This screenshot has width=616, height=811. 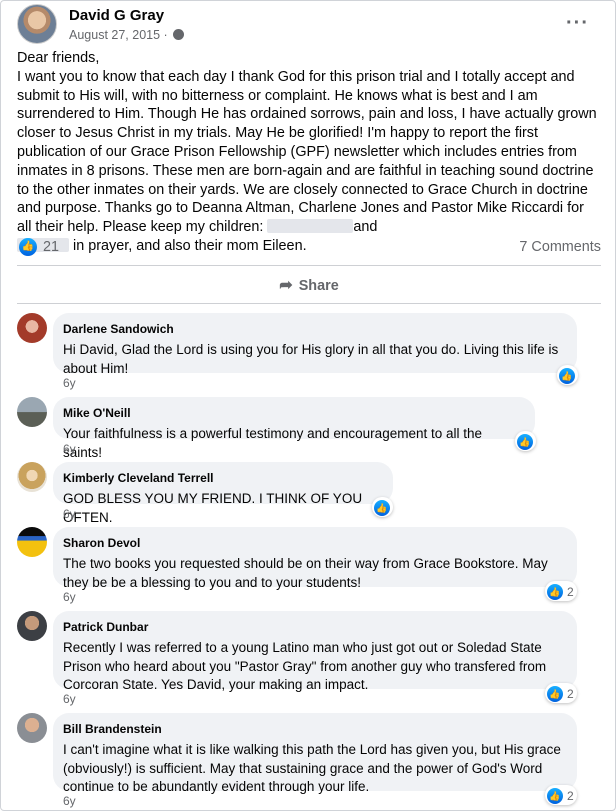 I want to click on post-date: August 27, 2015 ·, so click(x=118, y=35).